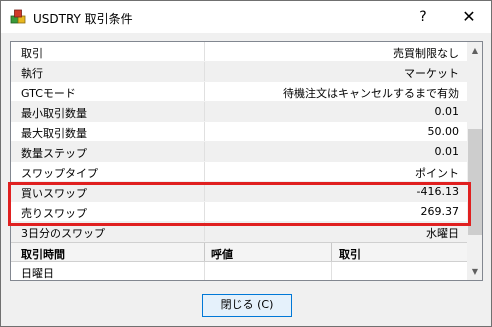 This screenshot has width=492, height=327. What do you see at coordinates (18, 17) in the screenshot?
I see `cubes-app-icon` at bounding box center [18, 17].